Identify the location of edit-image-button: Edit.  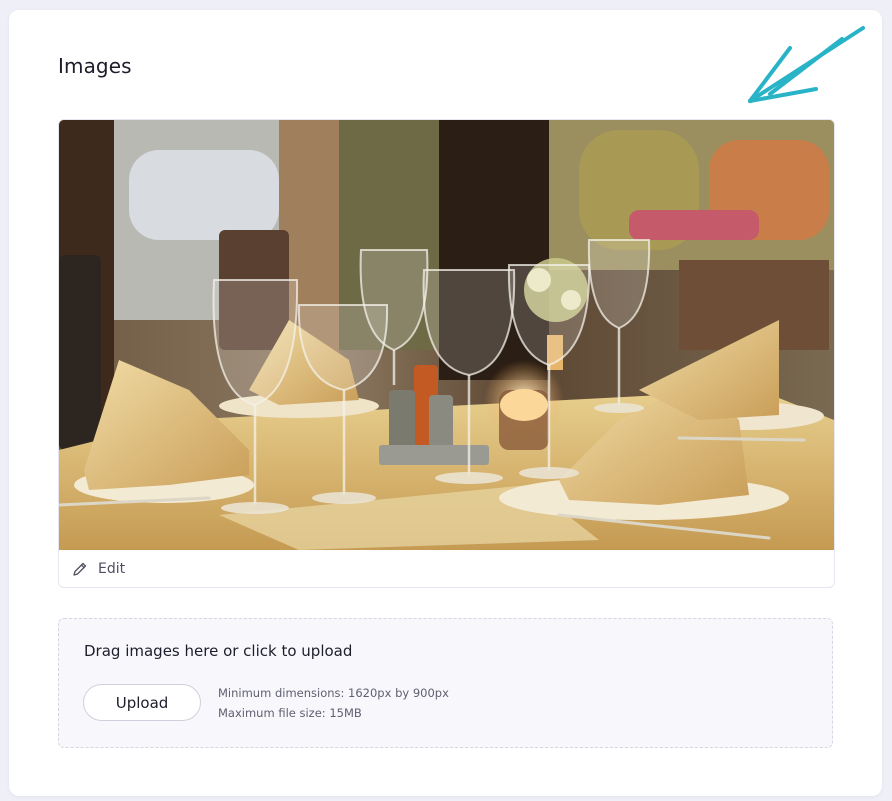
(446, 568).